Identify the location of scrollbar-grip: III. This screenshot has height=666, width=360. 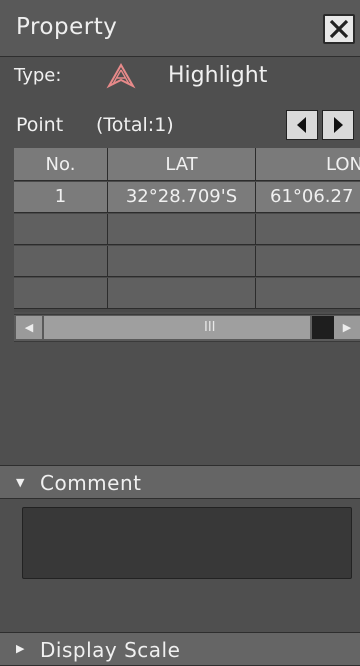
(210, 327).